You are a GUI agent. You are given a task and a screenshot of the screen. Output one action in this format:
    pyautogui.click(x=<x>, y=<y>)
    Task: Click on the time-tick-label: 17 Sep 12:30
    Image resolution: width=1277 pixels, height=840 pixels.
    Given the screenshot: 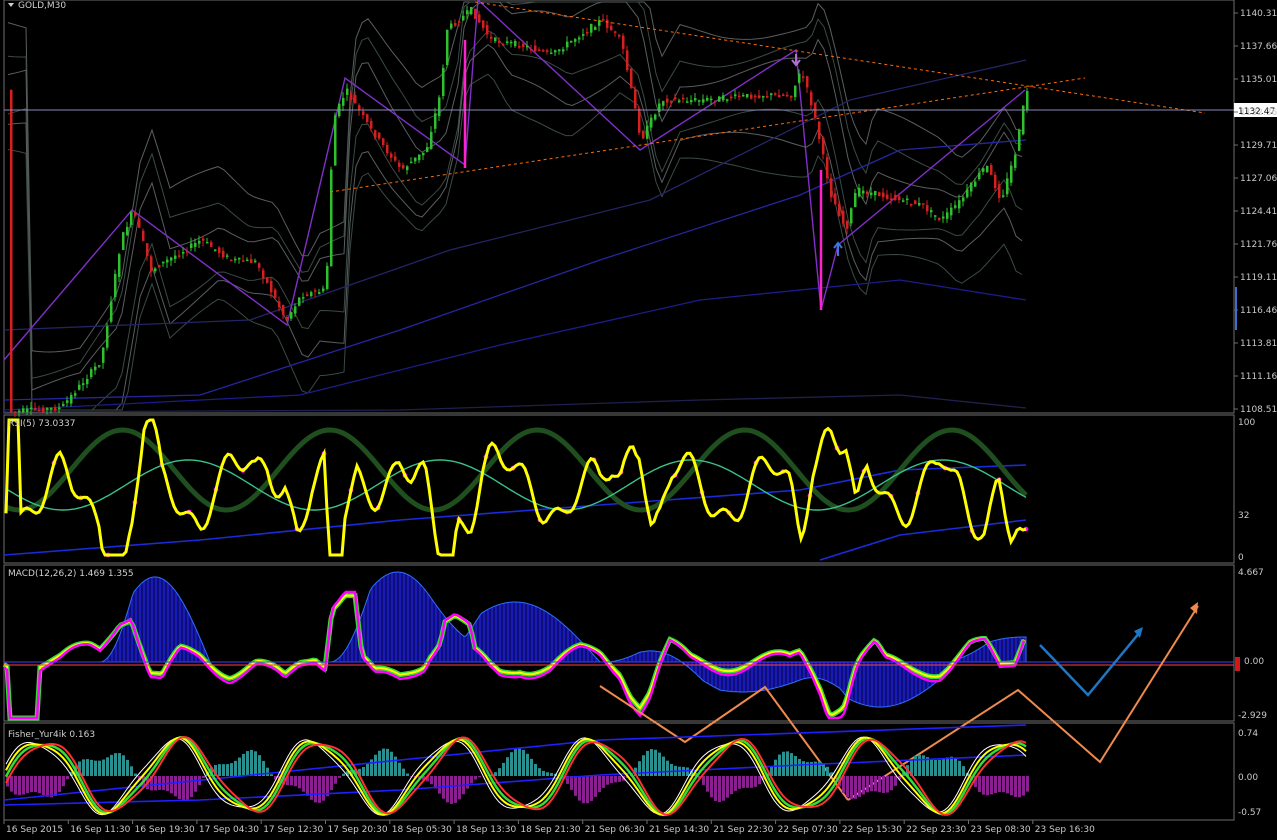 What is the action you would take?
    pyautogui.click(x=293, y=830)
    